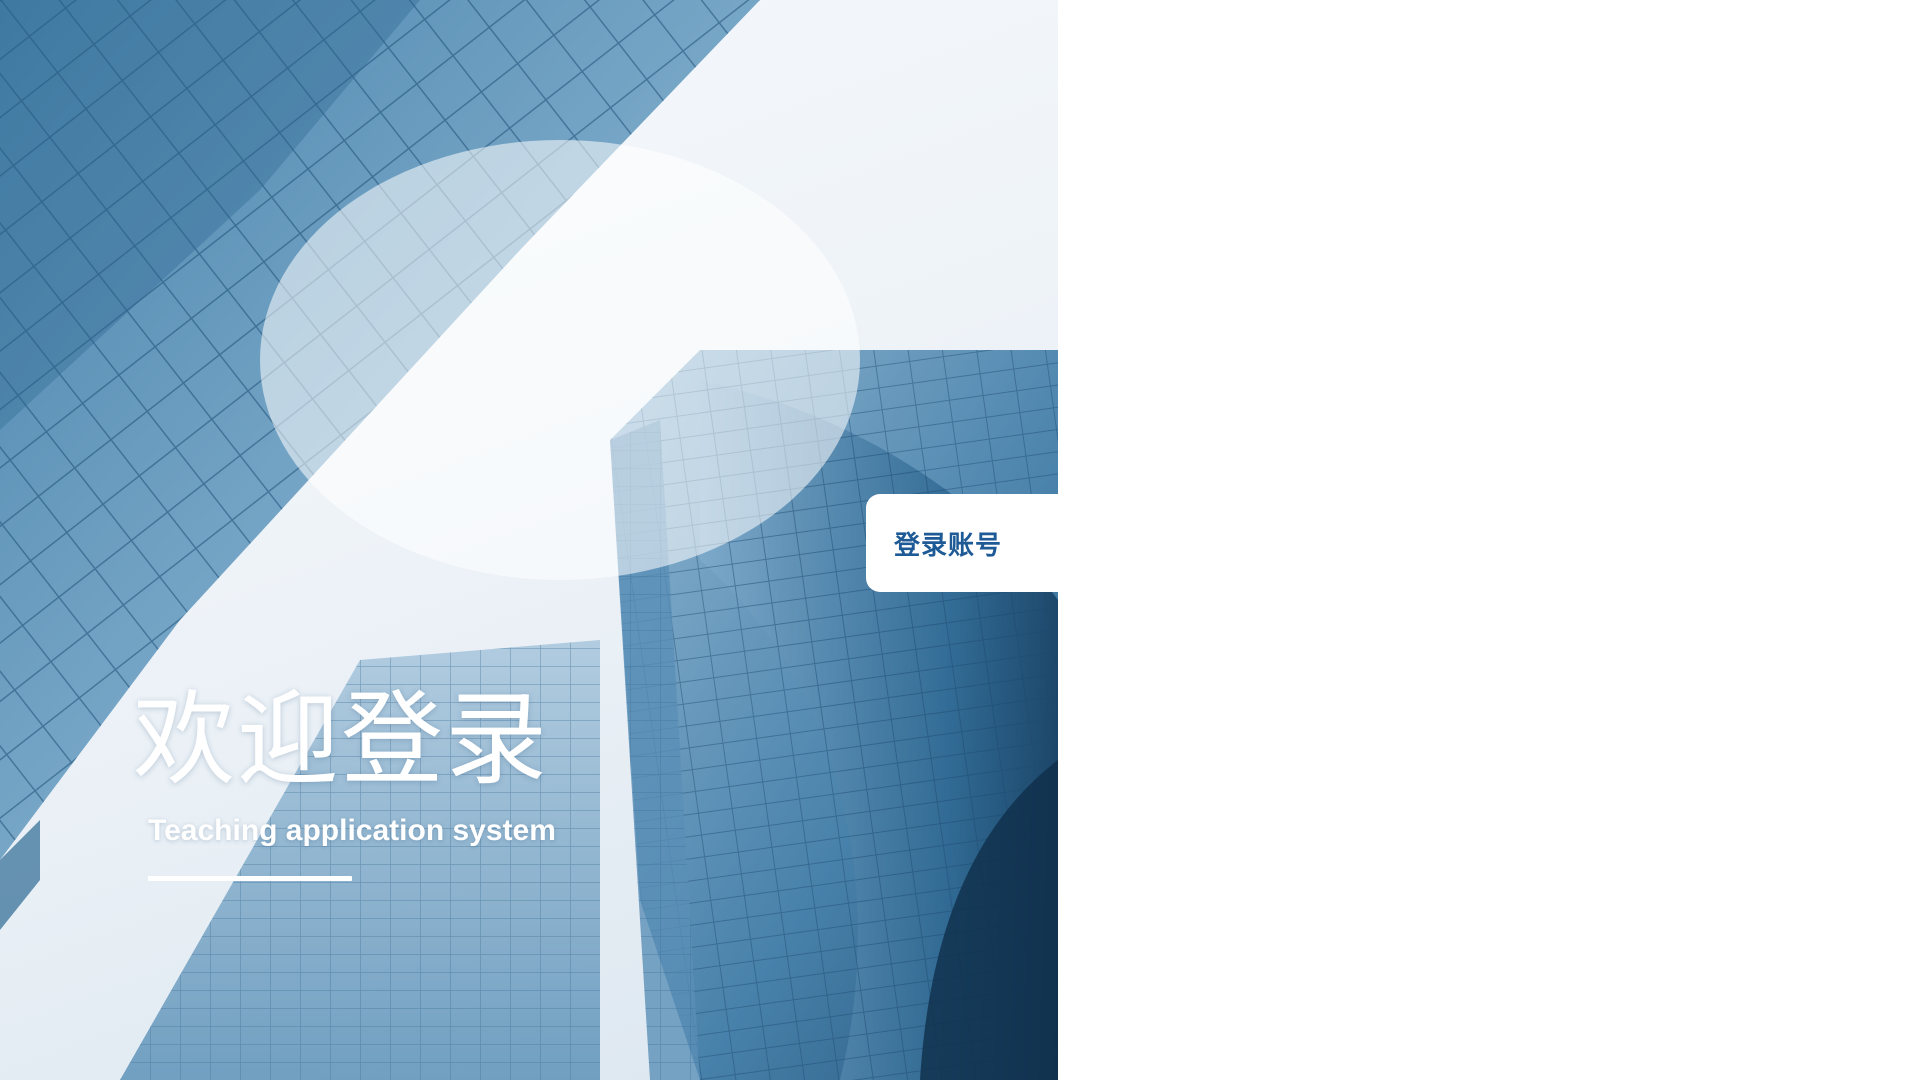  I want to click on tab-login-account-label: 登录账号, so click(948, 545).